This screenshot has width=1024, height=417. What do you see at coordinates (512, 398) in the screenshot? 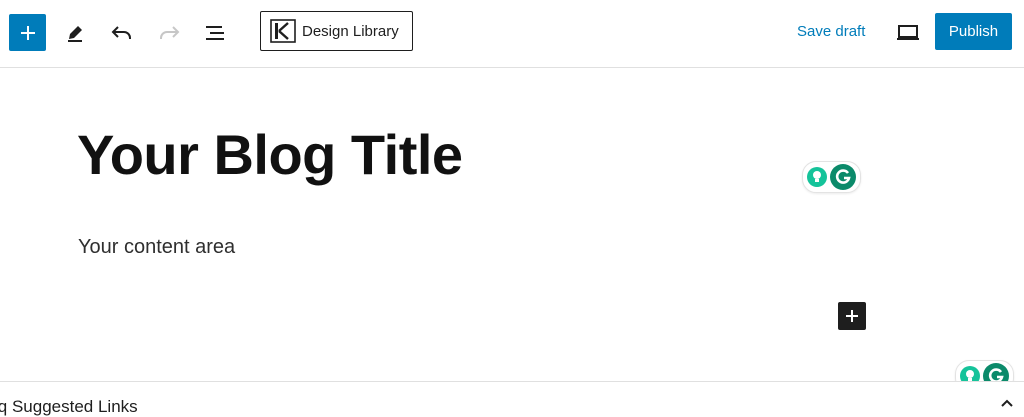
I see `suggested-links-panel: iq Suggested Links` at bounding box center [512, 398].